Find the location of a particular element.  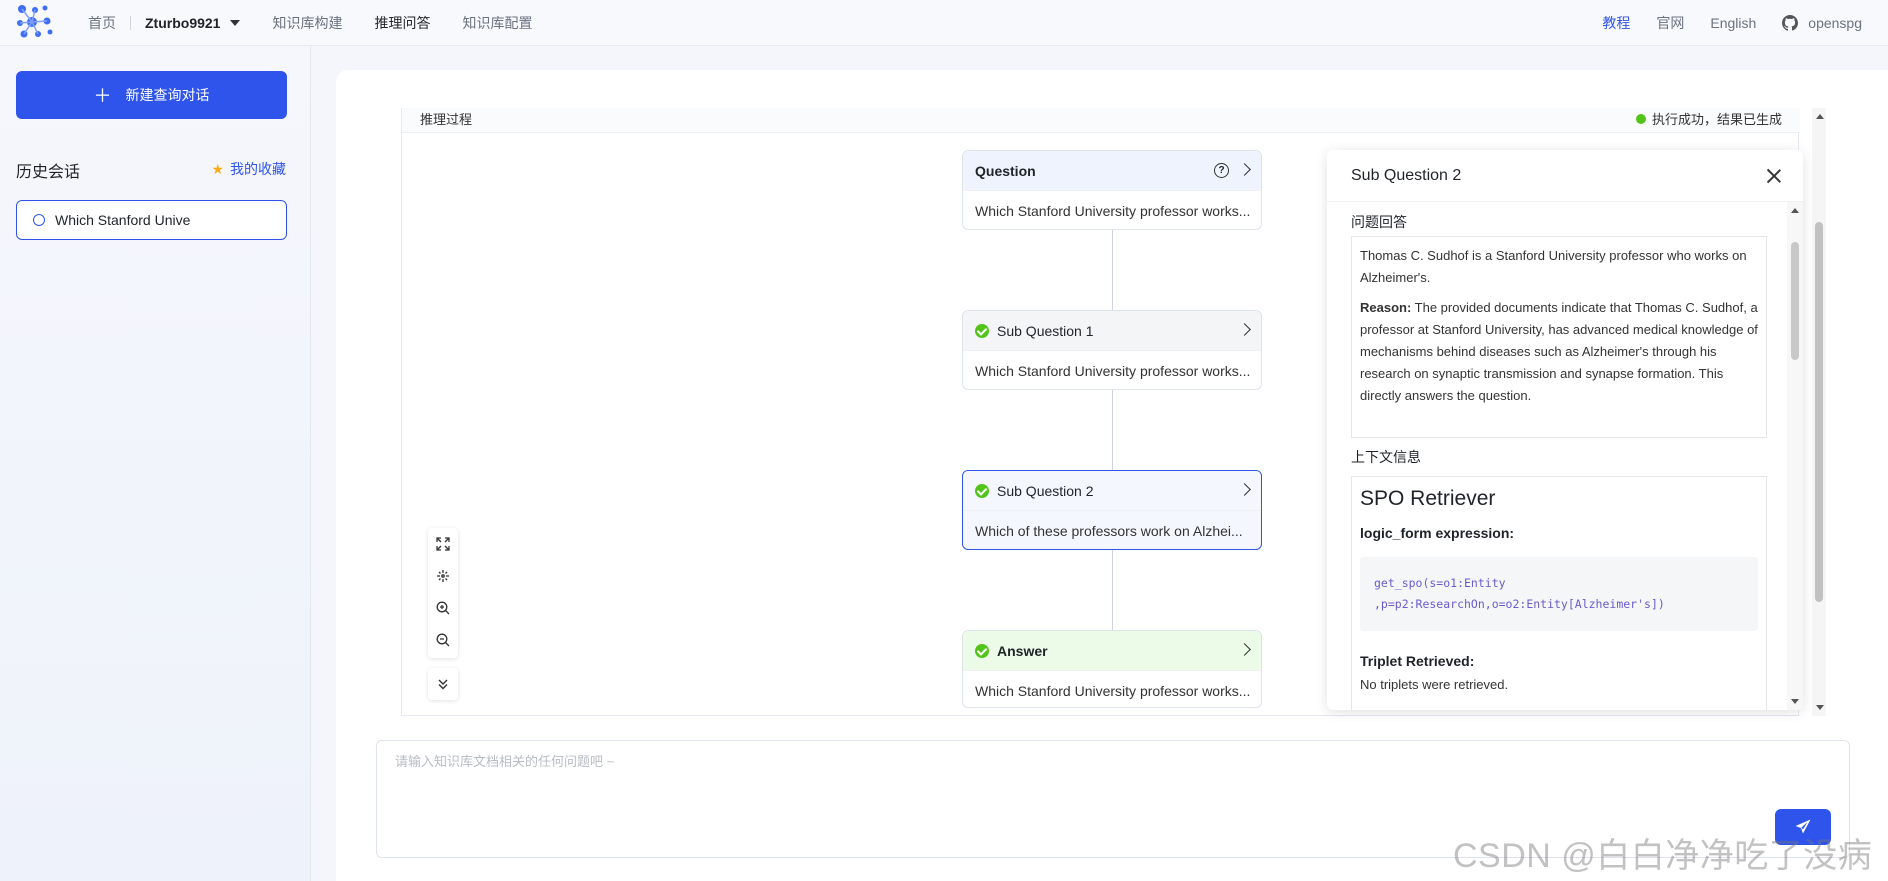

node-header: Answer is located at coordinates (1112, 651).